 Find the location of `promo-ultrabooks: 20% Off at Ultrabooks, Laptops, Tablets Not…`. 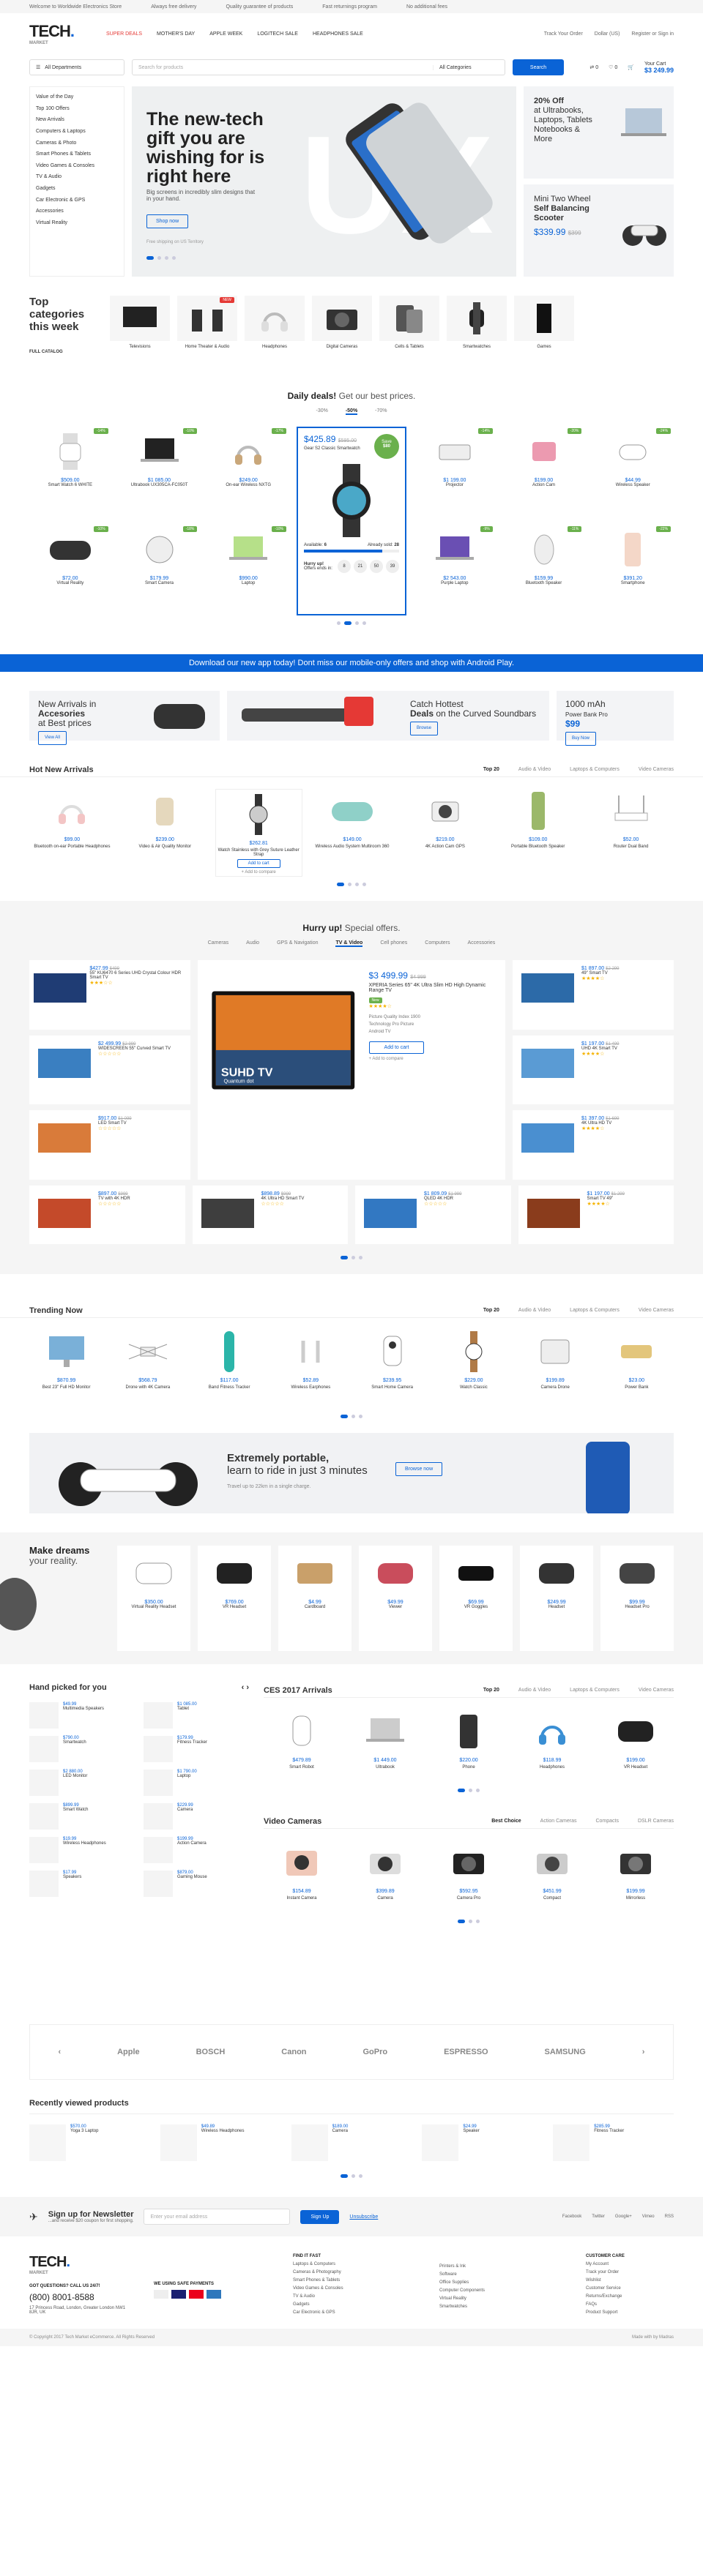

promo-ultrabooks: 20% Off at Ultrabooks, Laptops, Tablets Not… is located at coordinates (599, 132).